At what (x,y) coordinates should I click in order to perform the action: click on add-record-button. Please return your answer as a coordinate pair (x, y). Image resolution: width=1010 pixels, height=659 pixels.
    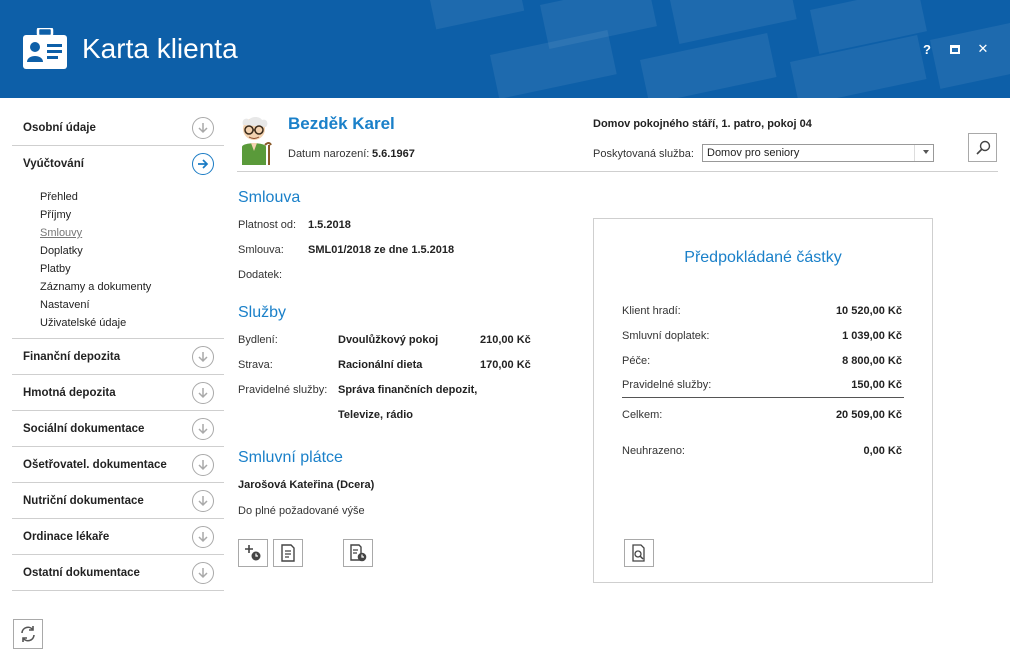
    Looking at the image, I should click on (253, 553).